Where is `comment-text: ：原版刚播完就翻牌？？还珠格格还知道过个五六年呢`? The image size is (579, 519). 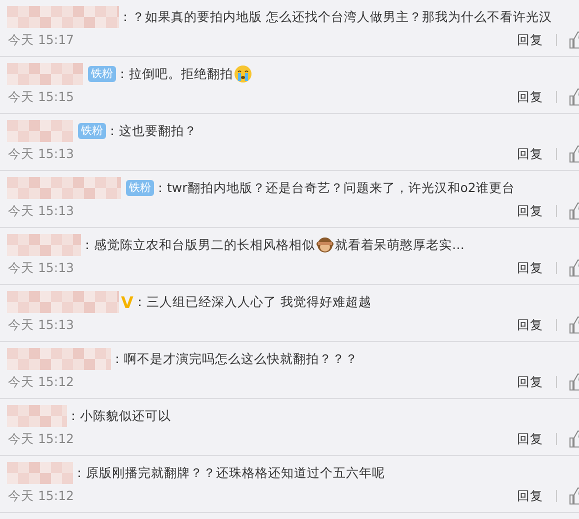 comment-text: ：原版刚播完就翻牌？？还珠格格还知道过个五六年呢 is located at coordinates (229, 473).